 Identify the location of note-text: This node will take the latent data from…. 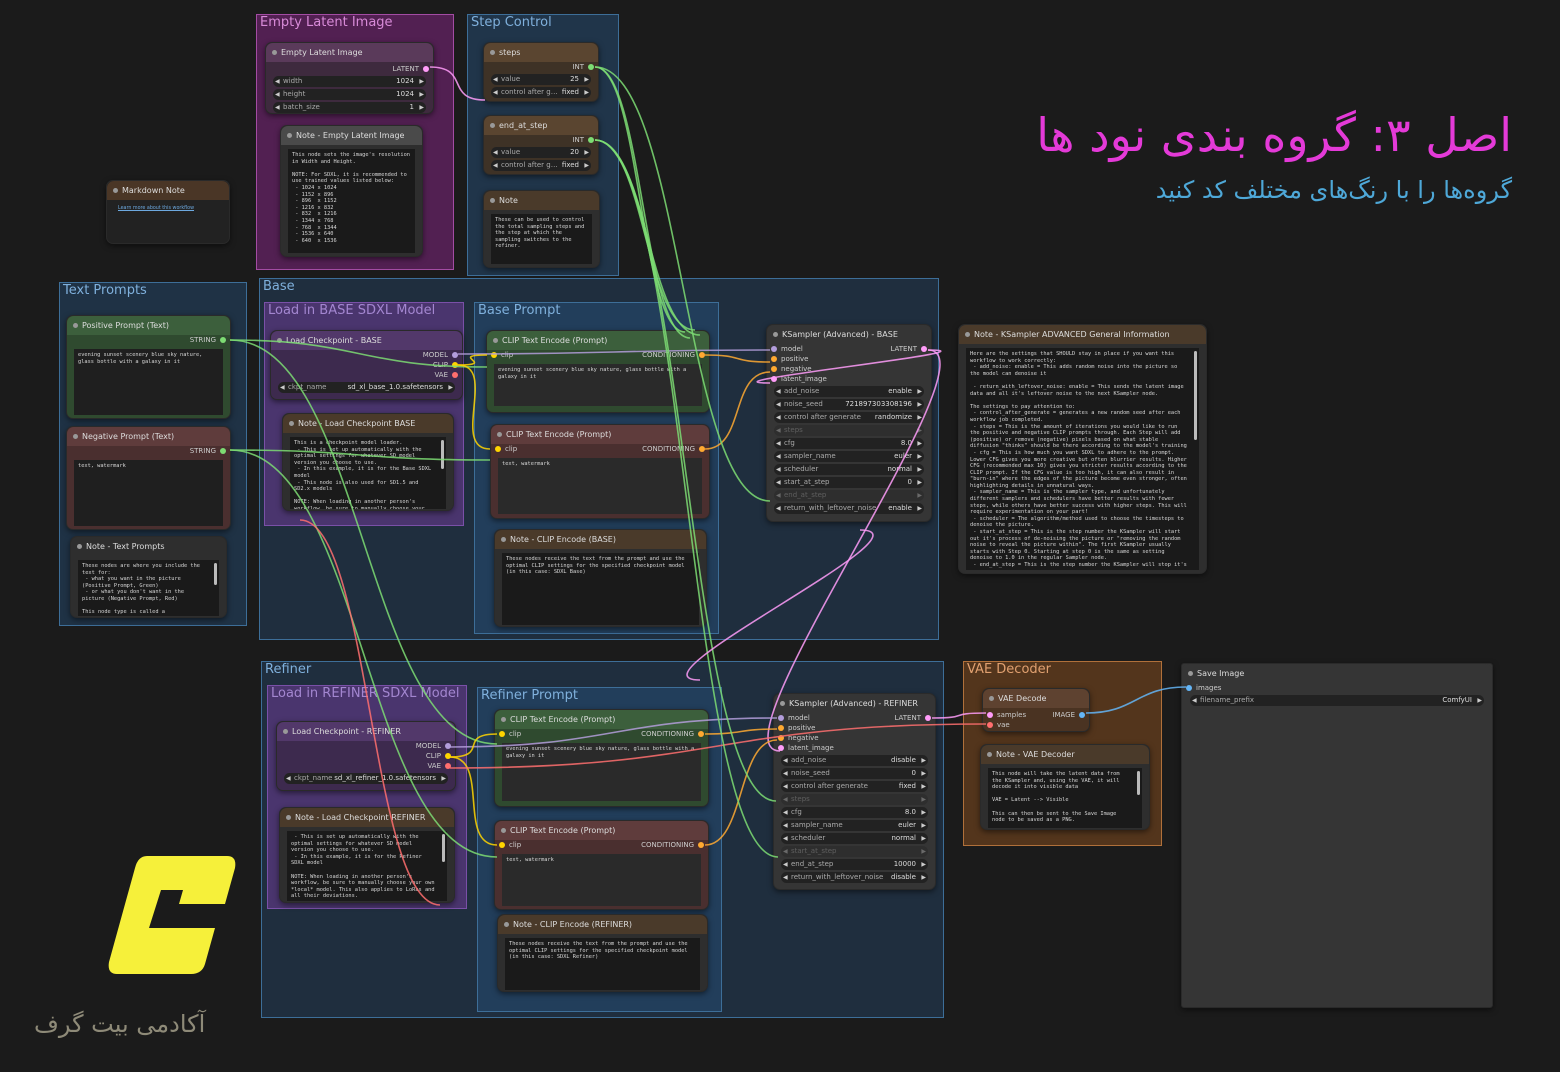
(1065, 798).